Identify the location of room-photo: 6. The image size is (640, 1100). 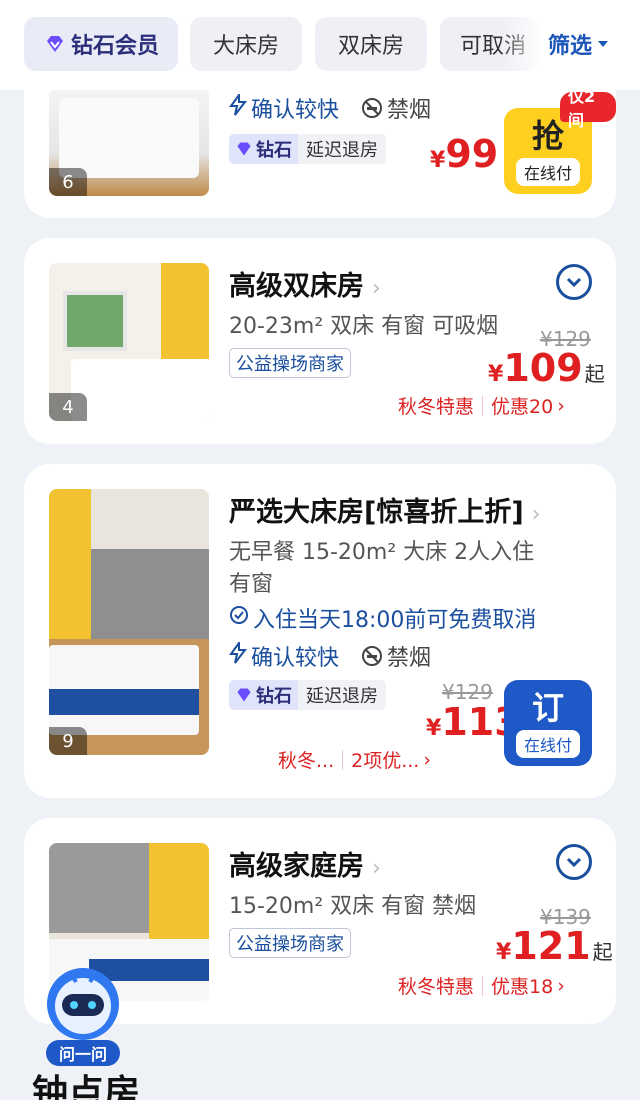
(129, 142).